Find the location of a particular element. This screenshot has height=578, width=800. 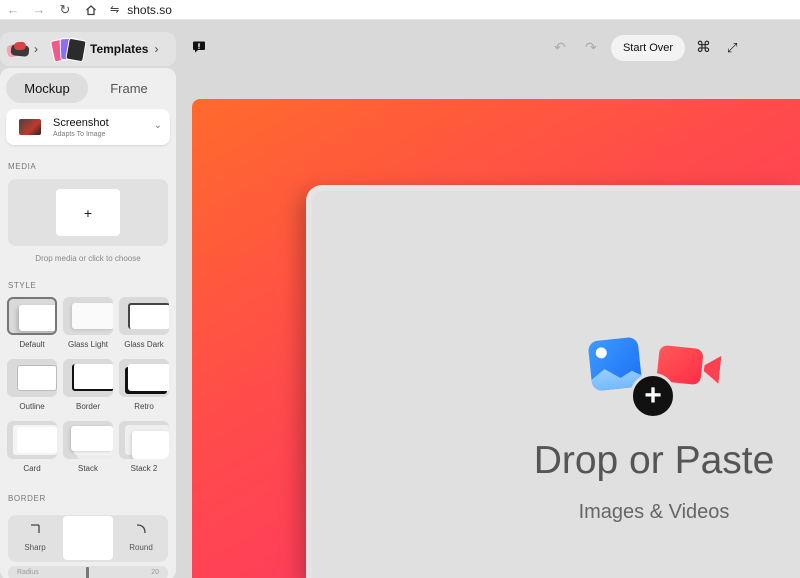

templates-thumbnails-icon is located at coordinates (68, 49).